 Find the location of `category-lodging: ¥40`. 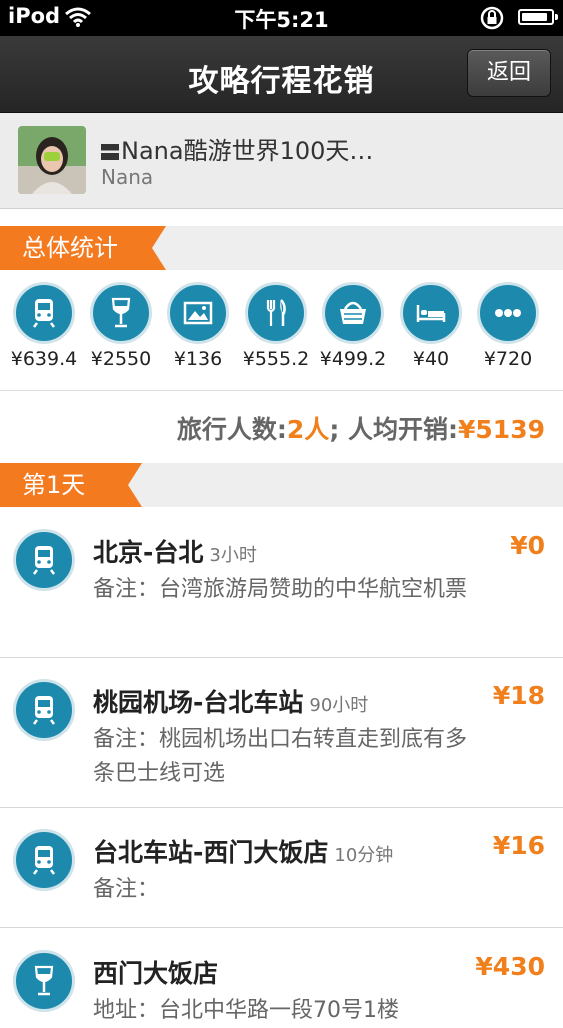

category-lodging: ¥40 is located at coordinates (431, 326).